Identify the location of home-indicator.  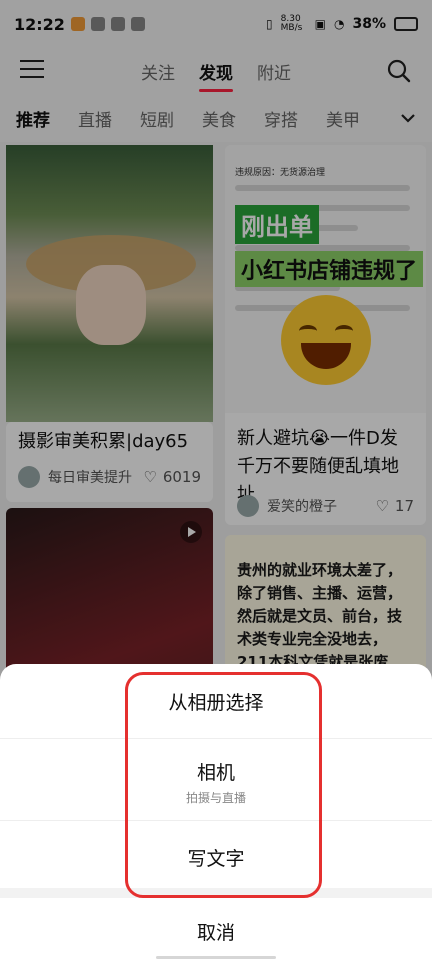
(216, 957).